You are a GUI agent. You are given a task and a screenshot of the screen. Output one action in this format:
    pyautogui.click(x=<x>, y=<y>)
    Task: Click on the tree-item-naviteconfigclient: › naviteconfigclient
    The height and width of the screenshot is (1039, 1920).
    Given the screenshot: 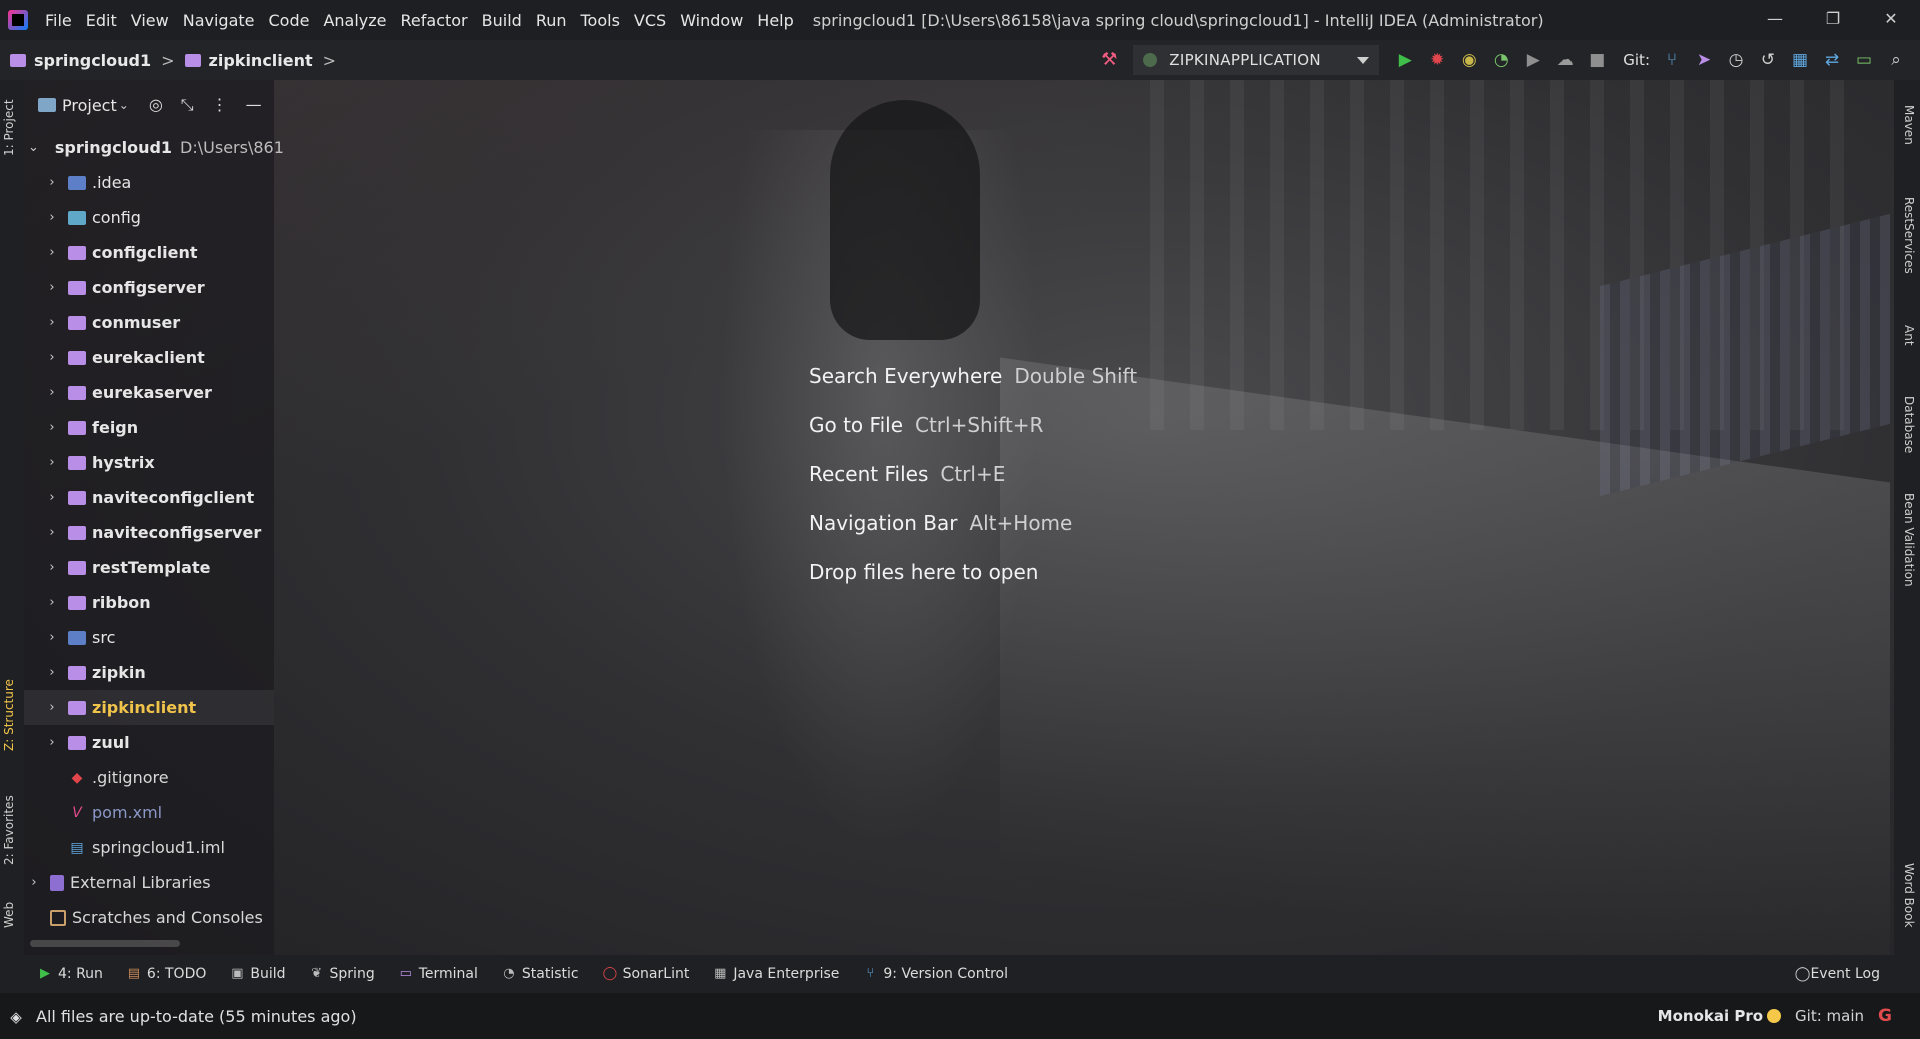 What is the action you would take?
    pyautogui.click(x=149, y=497)
    